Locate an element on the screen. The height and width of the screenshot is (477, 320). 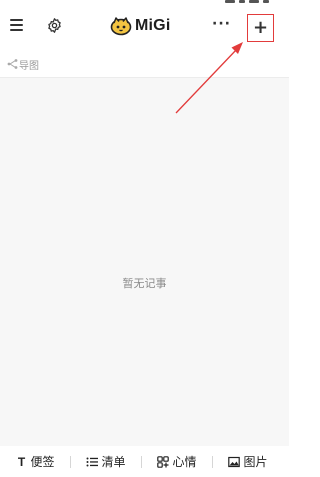
mind-map-bar: 导图 is located at coordinates (144, 65).